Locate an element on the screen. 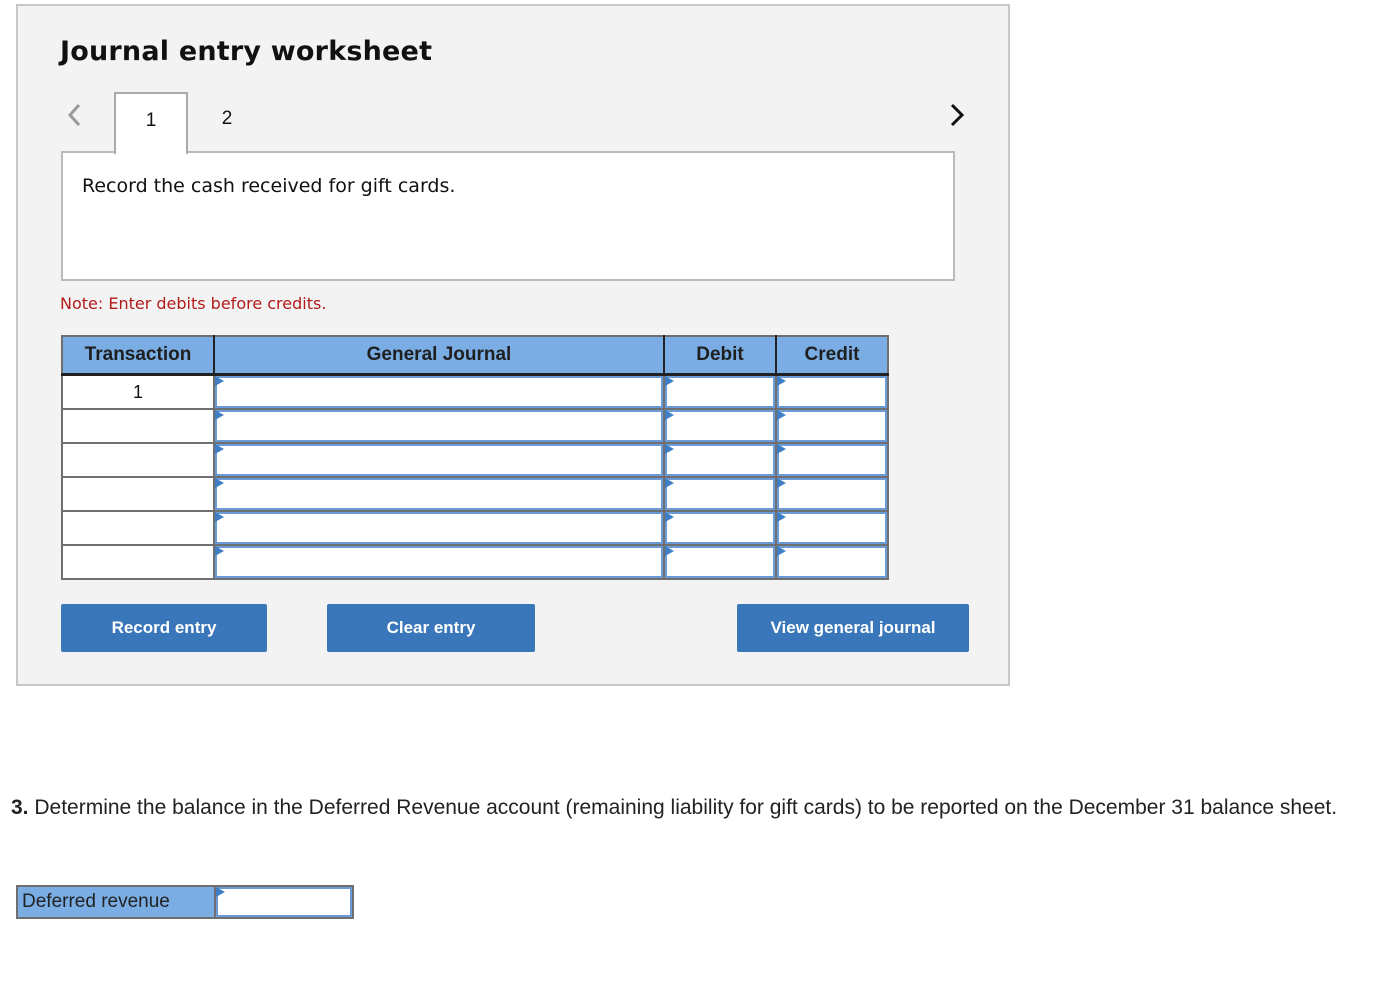 The image size is (1390, 1006). header-transaction: Transaction is located at coordinates (138, 356).